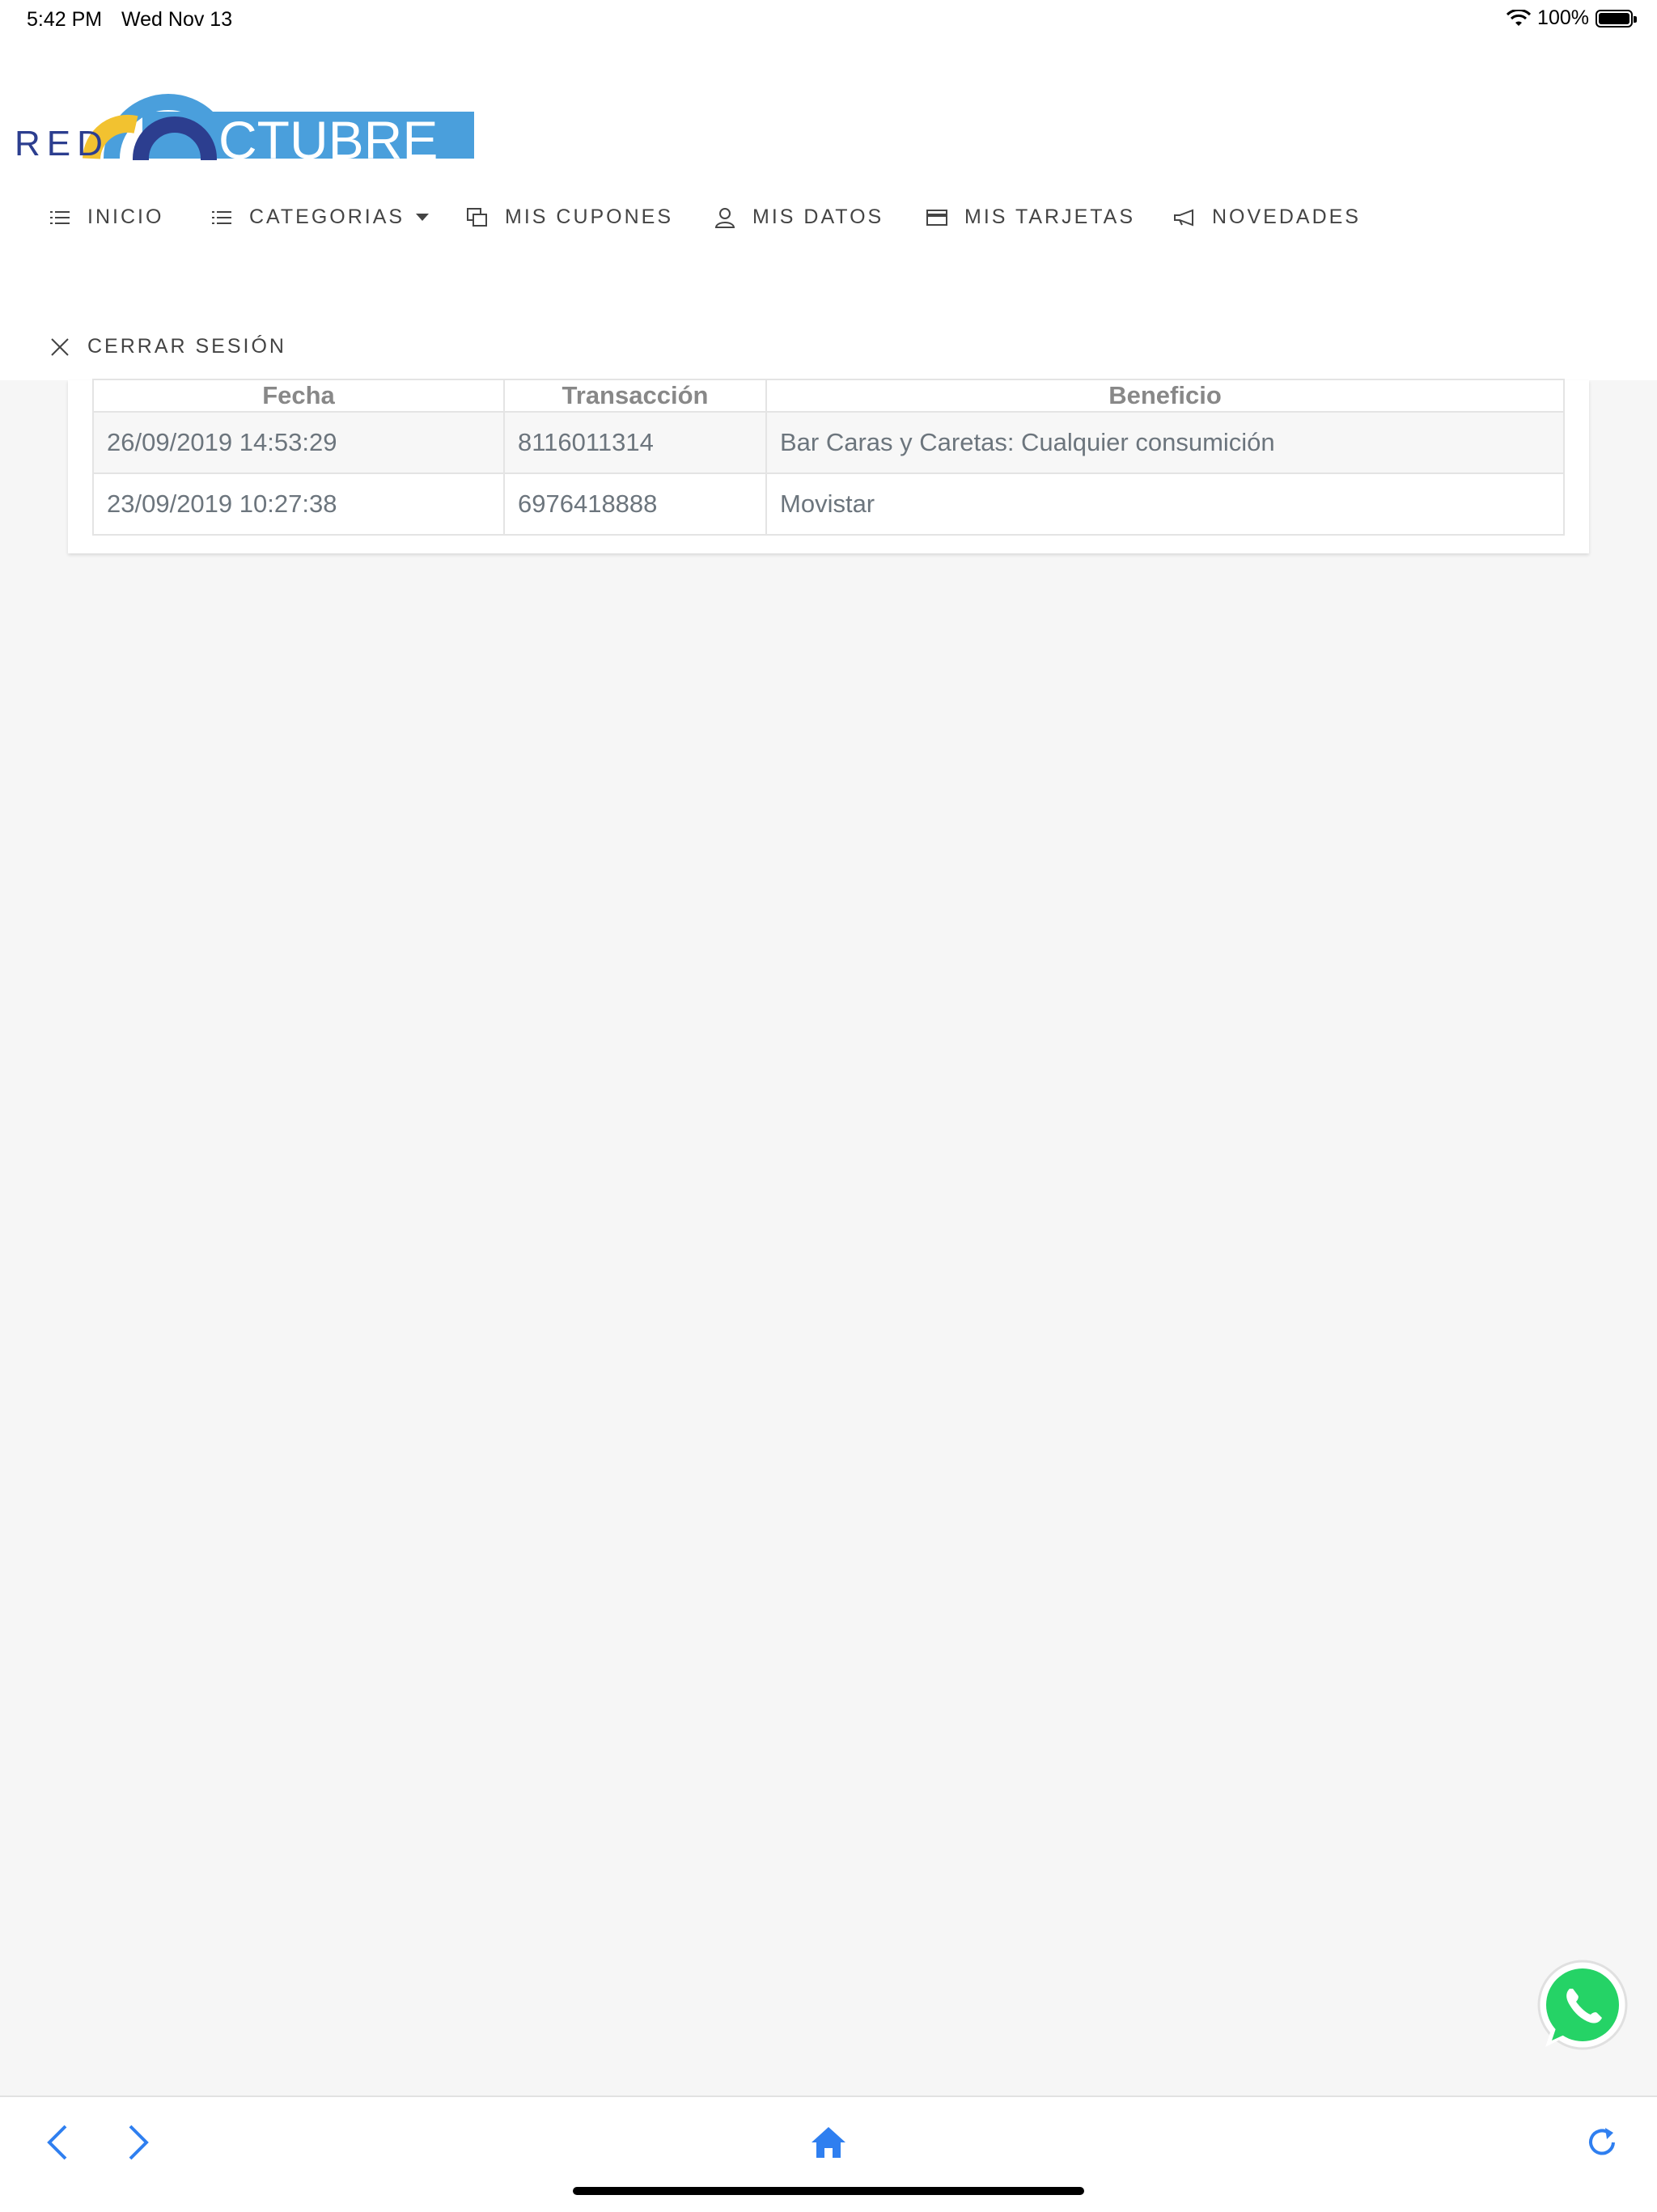 This screenshot has width=1657, height=2212. What do you see at coordinates (1165, 504) in the screenshot?
I see `table-cell-beneficio: Movistar` at bounding box center [1165, 504].